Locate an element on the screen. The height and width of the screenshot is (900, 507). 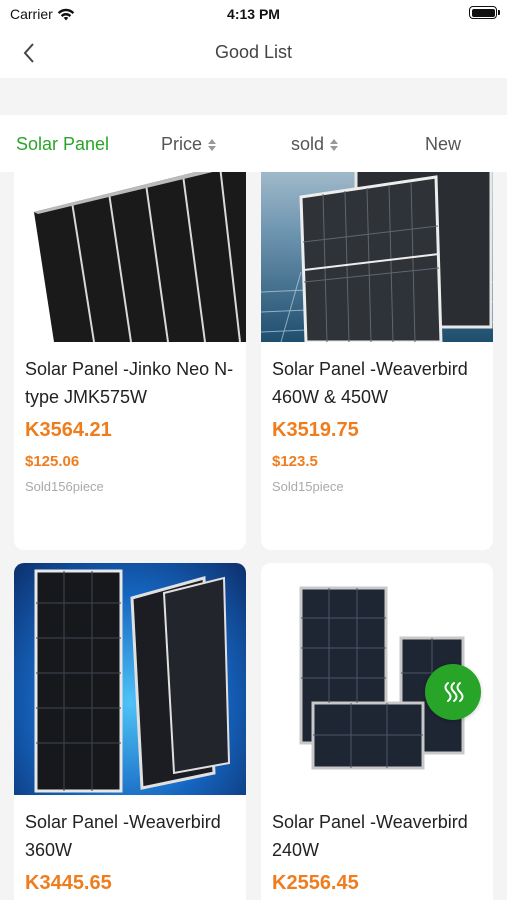
page-title: Good List is located at coordinates (253, 52).